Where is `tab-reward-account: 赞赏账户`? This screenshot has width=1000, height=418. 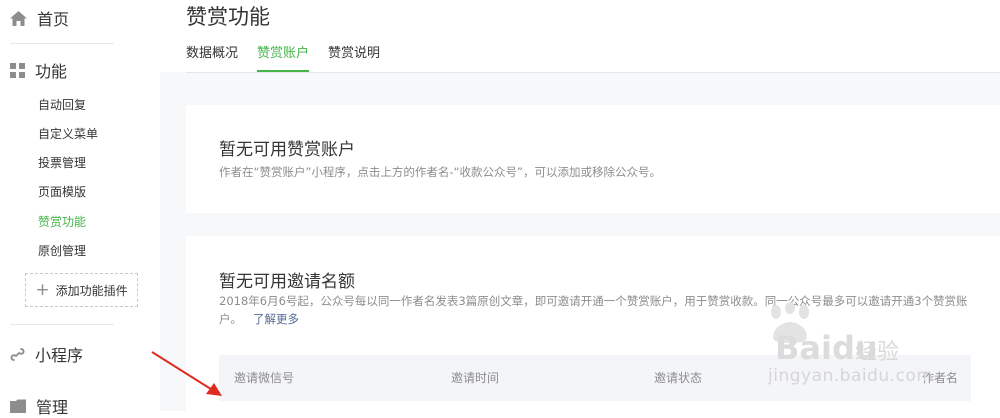
tab-reward-account: 赞赏账户 is located at coordinates (283, 56).